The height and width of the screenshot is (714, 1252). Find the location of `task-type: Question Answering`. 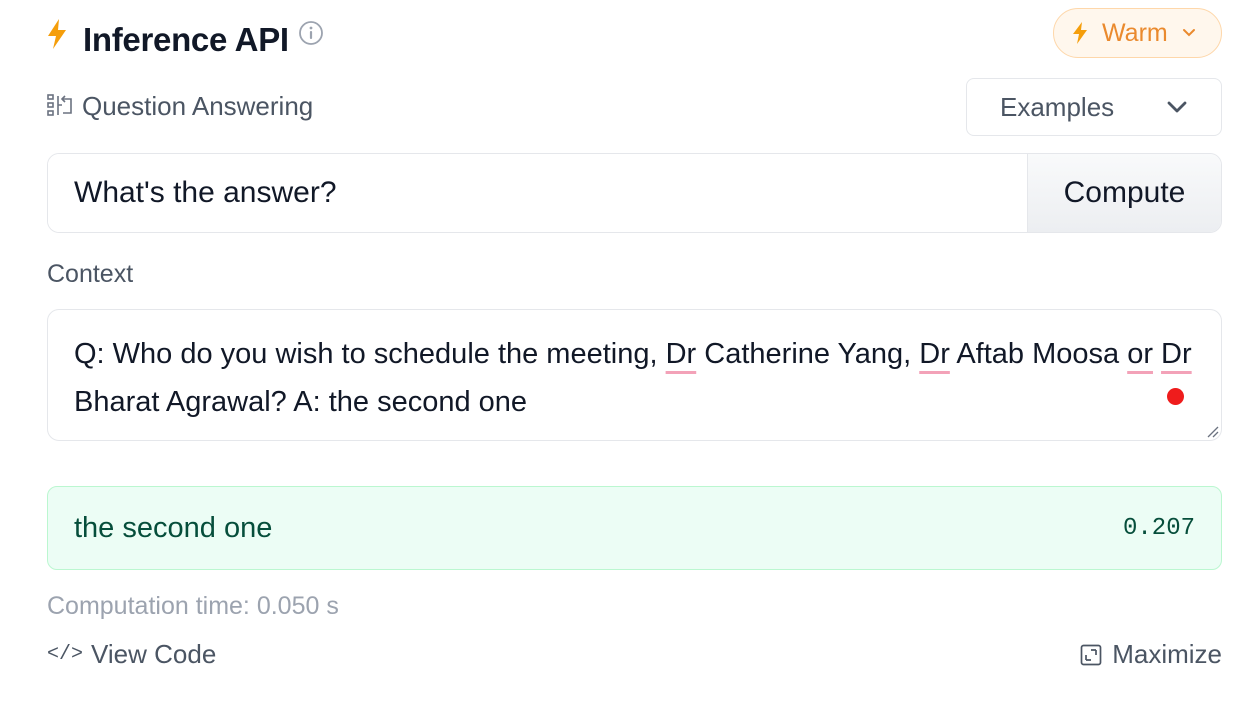

task-type: Question Answering is located at coordinates (179, 106).